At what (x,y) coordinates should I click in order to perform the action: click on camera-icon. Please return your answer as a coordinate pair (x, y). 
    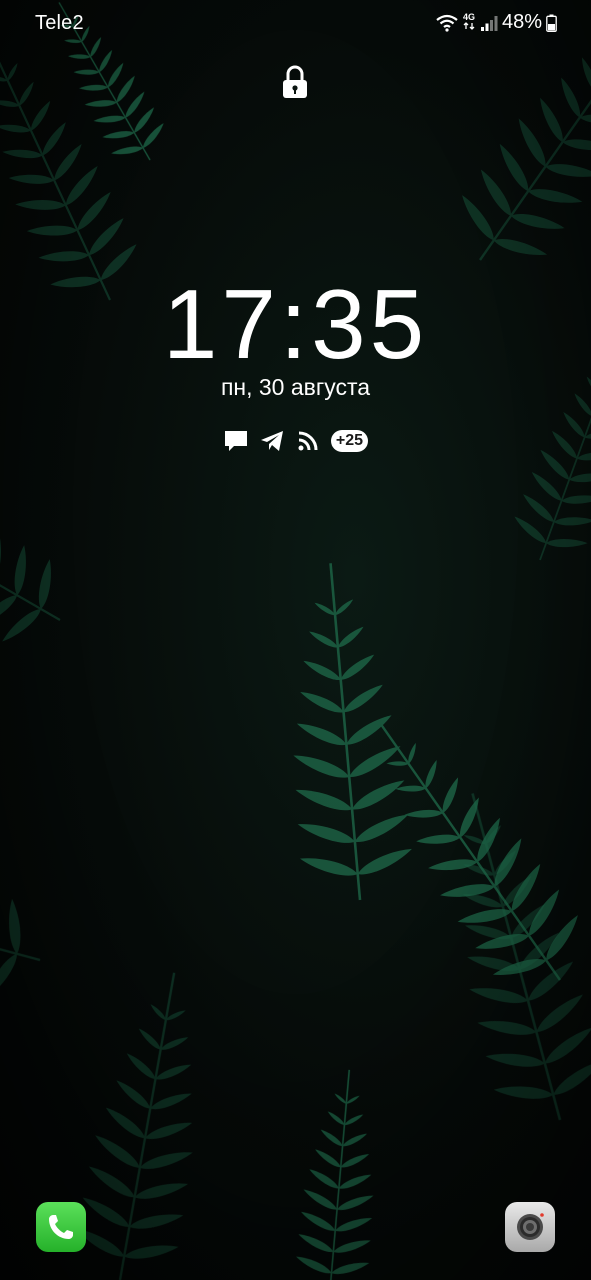
    Looking at the image, I should click on (530, 1226).